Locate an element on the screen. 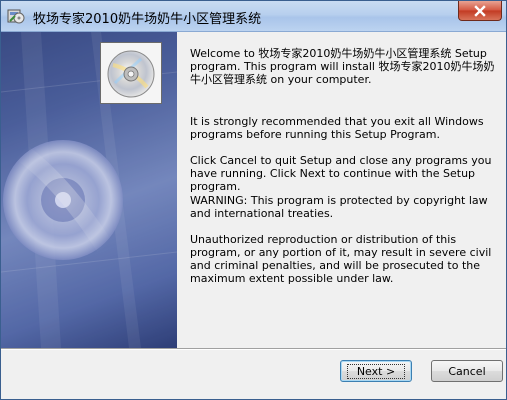  installer-icon is located at coordinates (16, 16).